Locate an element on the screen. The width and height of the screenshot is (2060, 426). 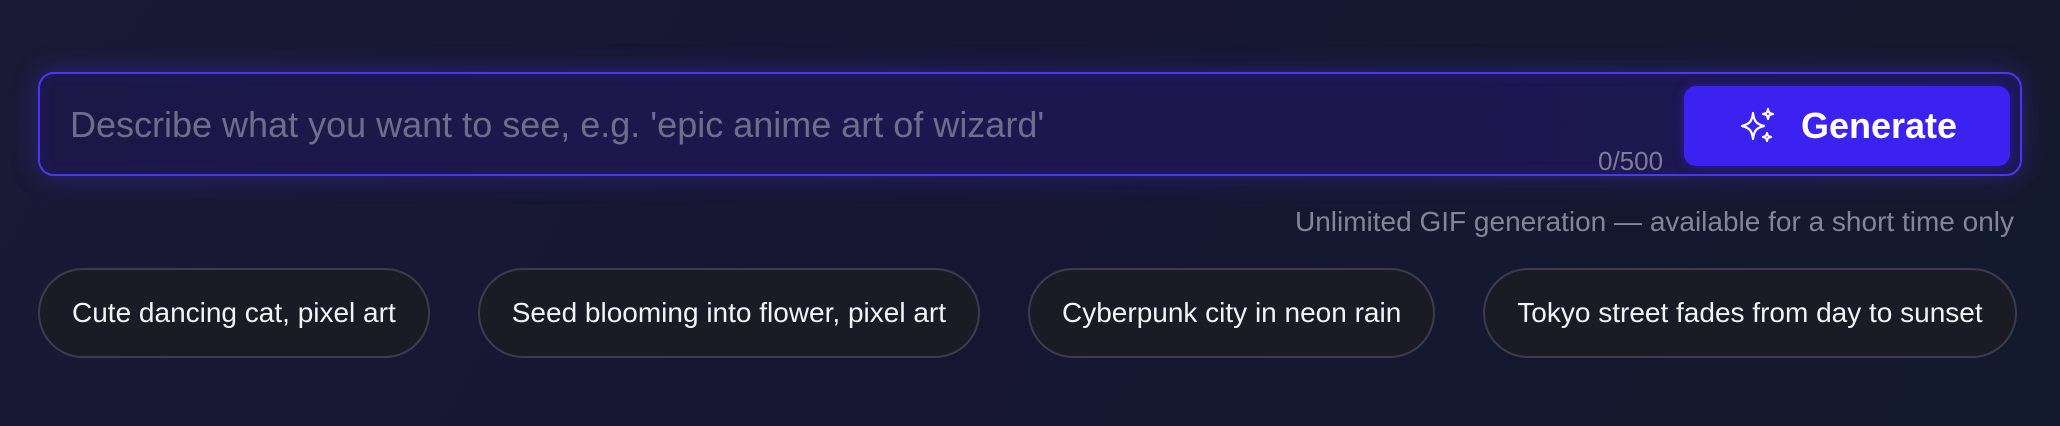
suggestion-chip: Cyberpunk city in neon rain is located at coordinates (1232, 313).